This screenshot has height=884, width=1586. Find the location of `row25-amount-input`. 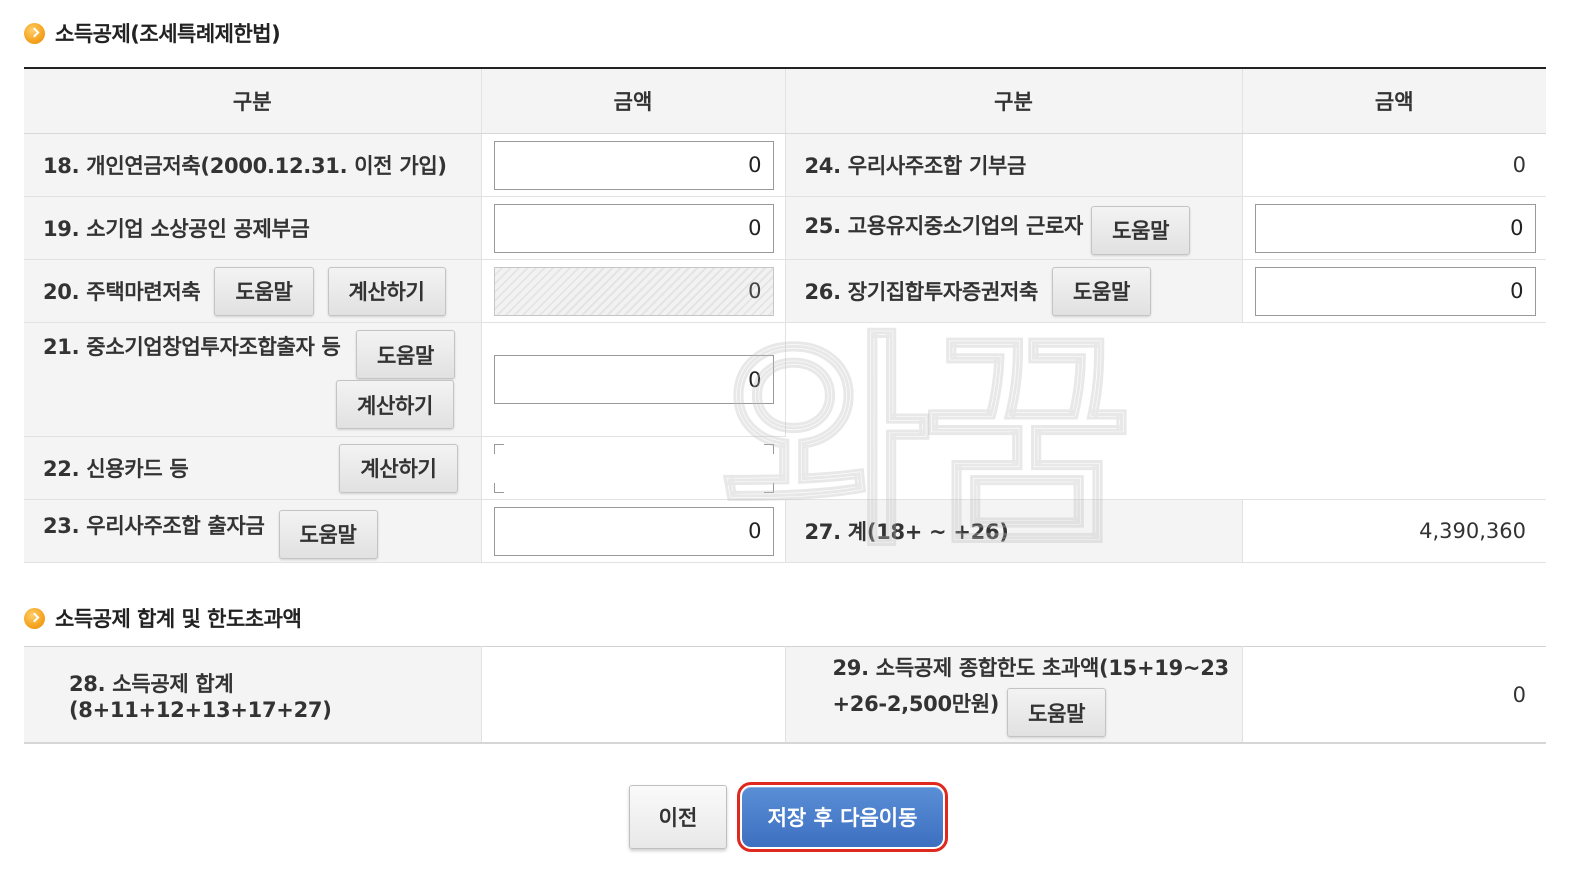

row25-amount-input is located at coordinates (1395, 228).